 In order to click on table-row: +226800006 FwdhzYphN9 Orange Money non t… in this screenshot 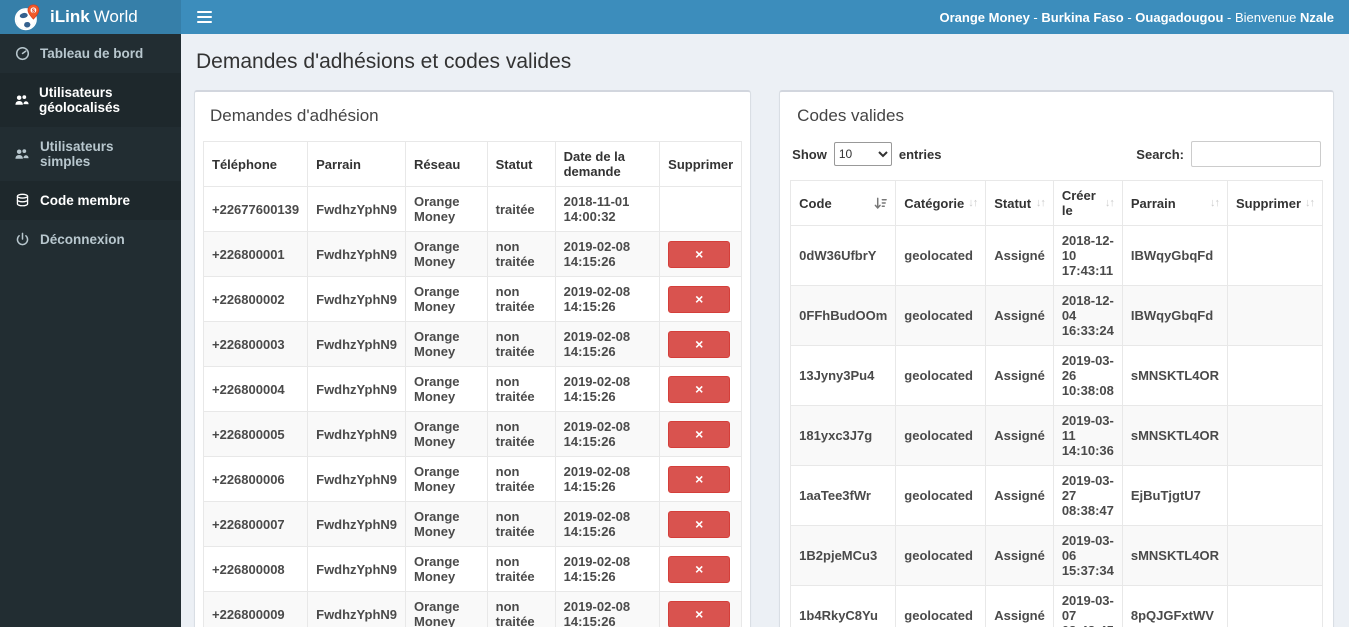, I will do `click(472, 479)`.